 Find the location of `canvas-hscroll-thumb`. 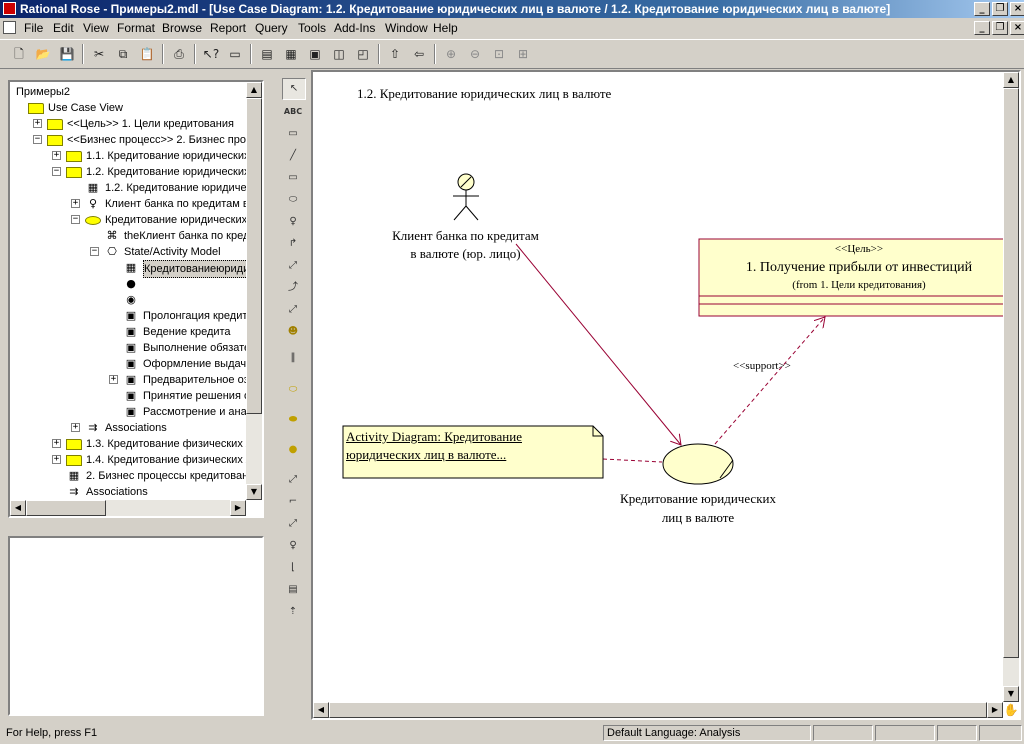

canvas-hscroll-thumb is located at coordinates (658, 710).